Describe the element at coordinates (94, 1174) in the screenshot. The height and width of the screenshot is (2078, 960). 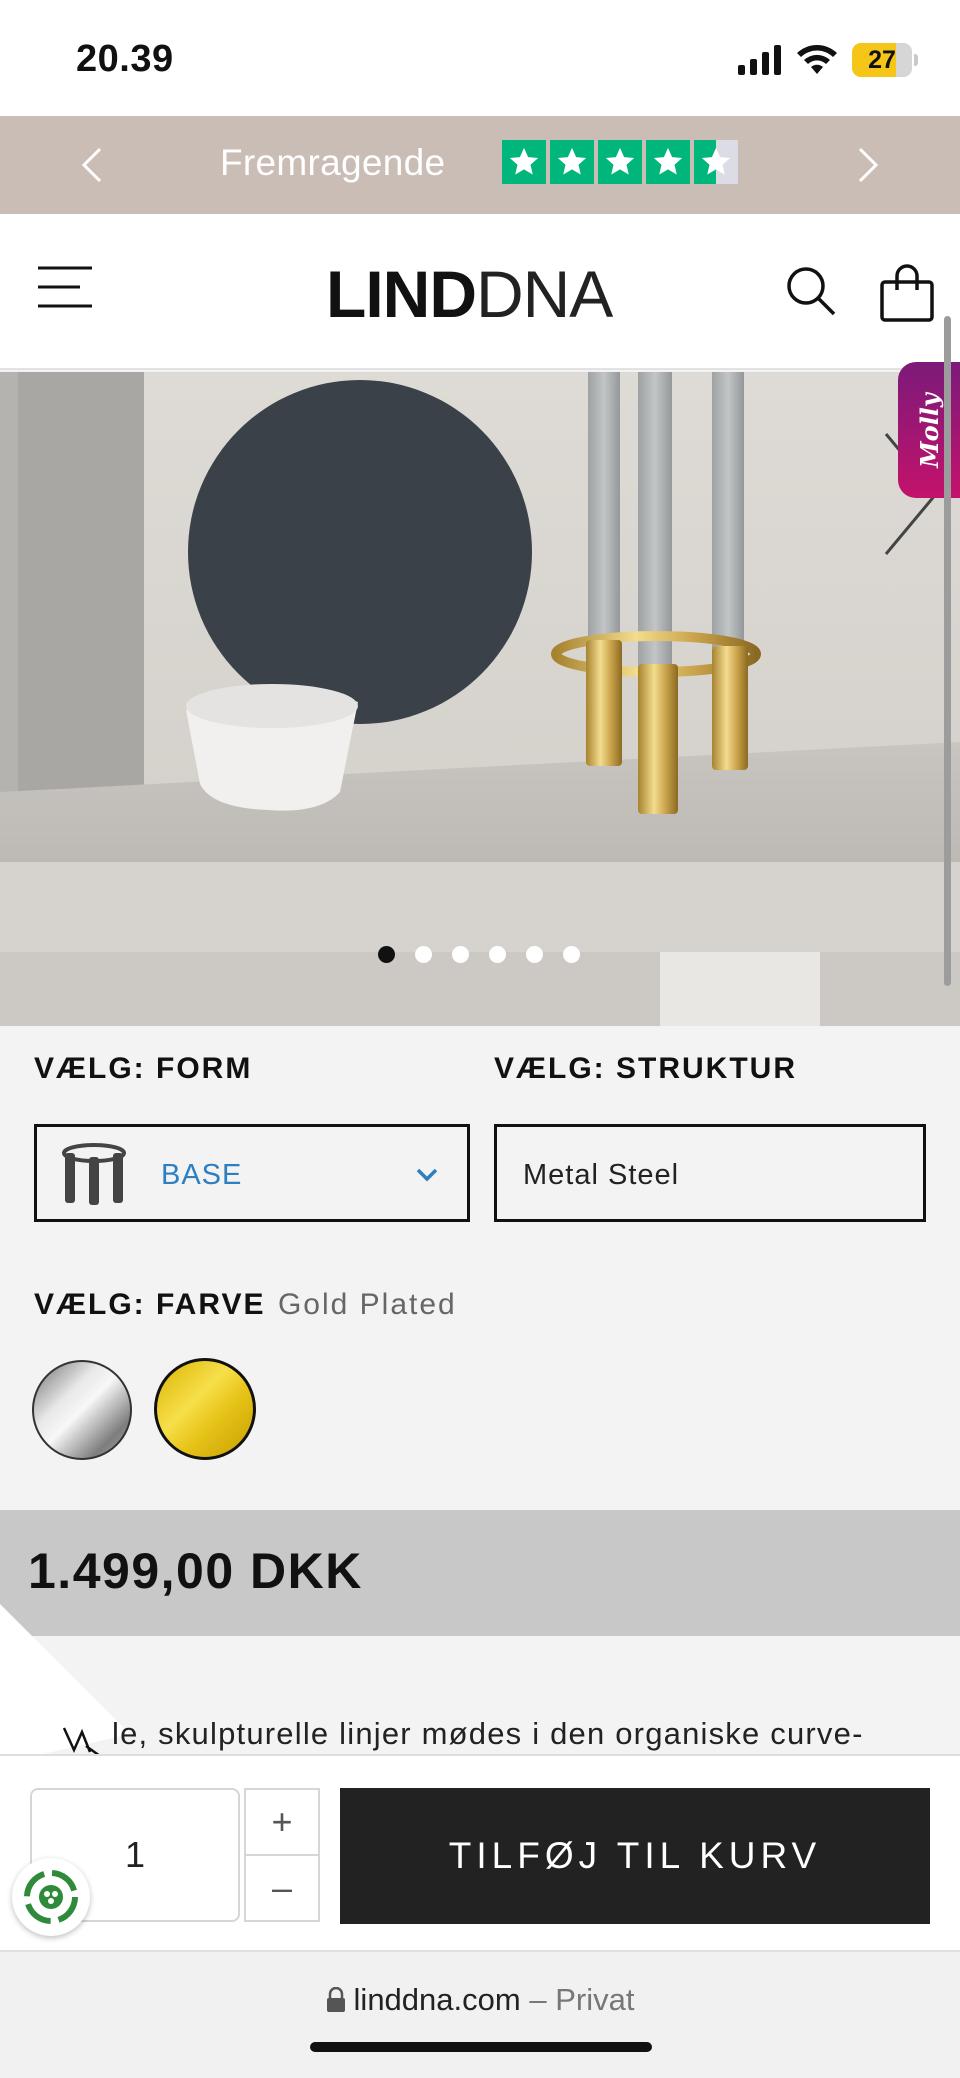
I see `base-form-thumbnail-icon` at that location.